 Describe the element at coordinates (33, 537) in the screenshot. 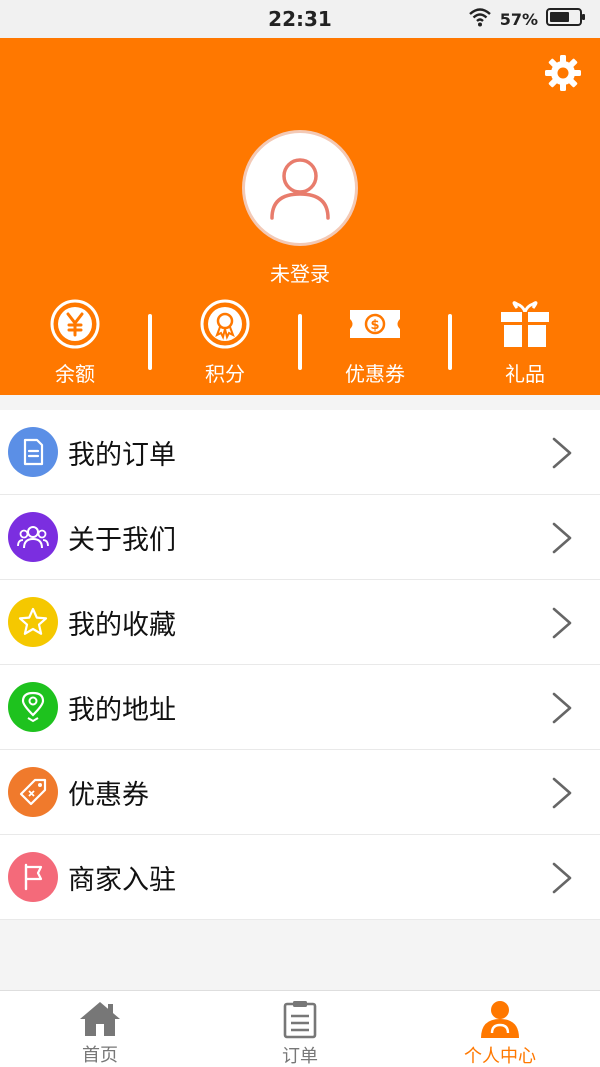

I see `group-icon` at that location.